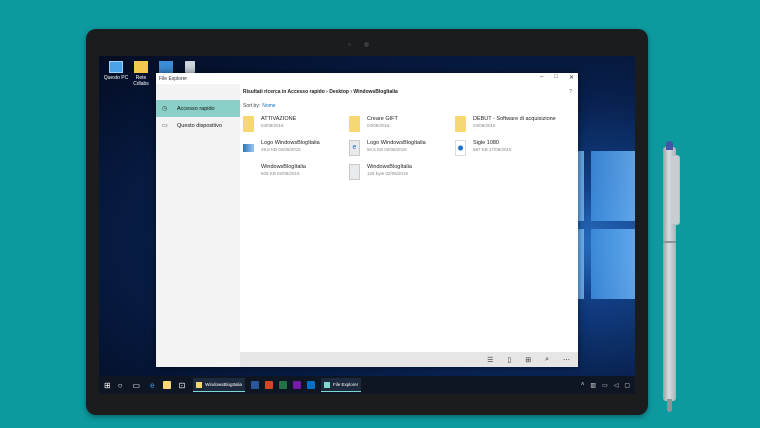  Describe the element at coordinates (280, 173) in the screenshot. I see `file-meta: 505 KB 02/08/2015` at that location.